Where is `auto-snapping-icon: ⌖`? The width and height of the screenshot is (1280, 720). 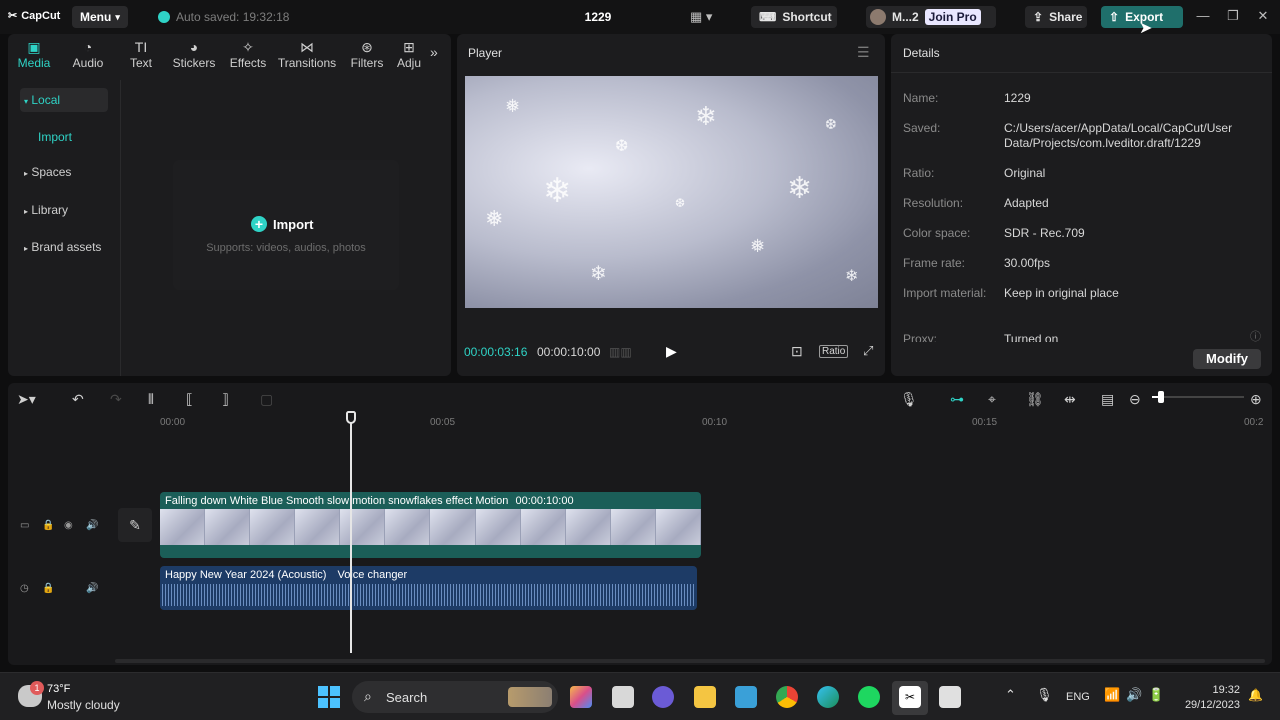
auto-snapping-icon: ⌖ is located at coordinates (992, 399).